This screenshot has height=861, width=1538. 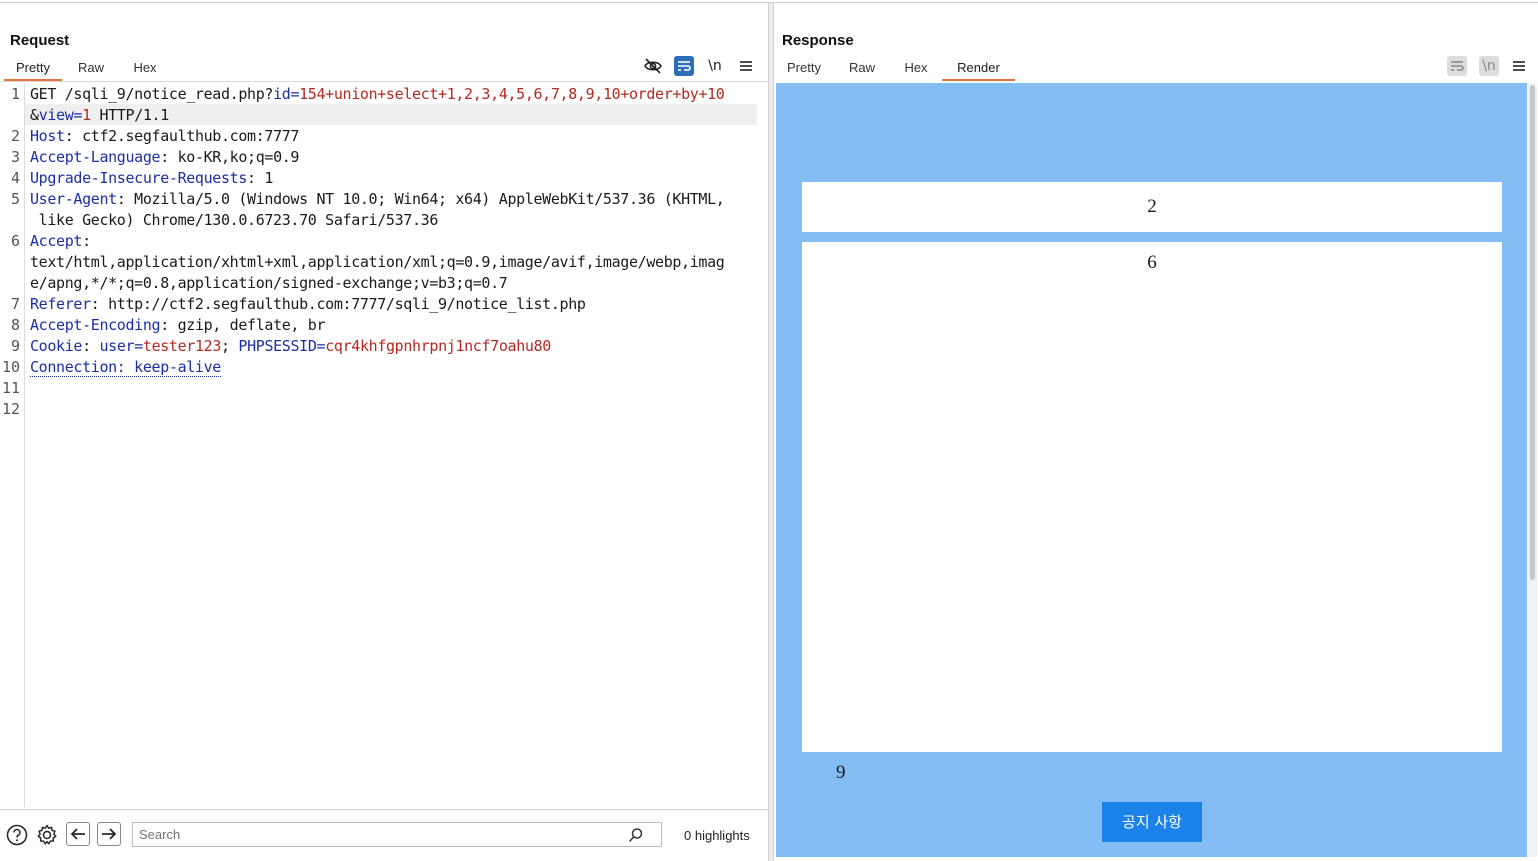 I want to click on line-number: 1, so click(x=15, y=94).